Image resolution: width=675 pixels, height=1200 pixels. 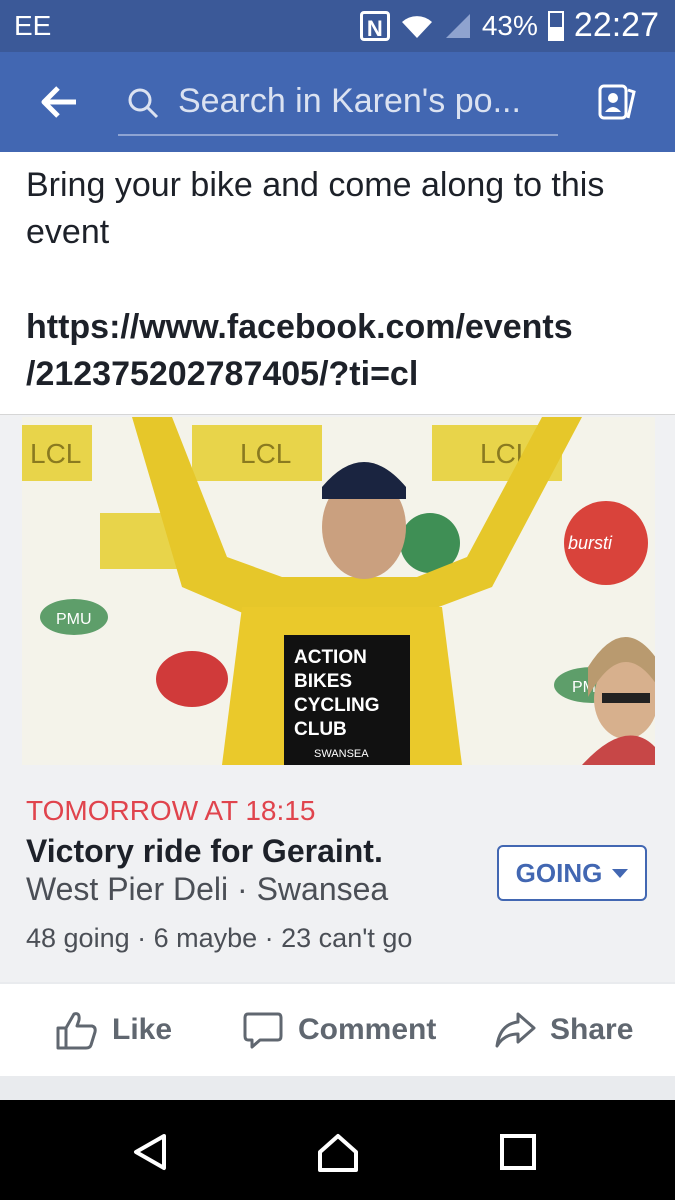 What do you see at coordinates (367, 1029) in the screenshot?
I see `comment-label: Comment` at bounding box center [367, 1029].